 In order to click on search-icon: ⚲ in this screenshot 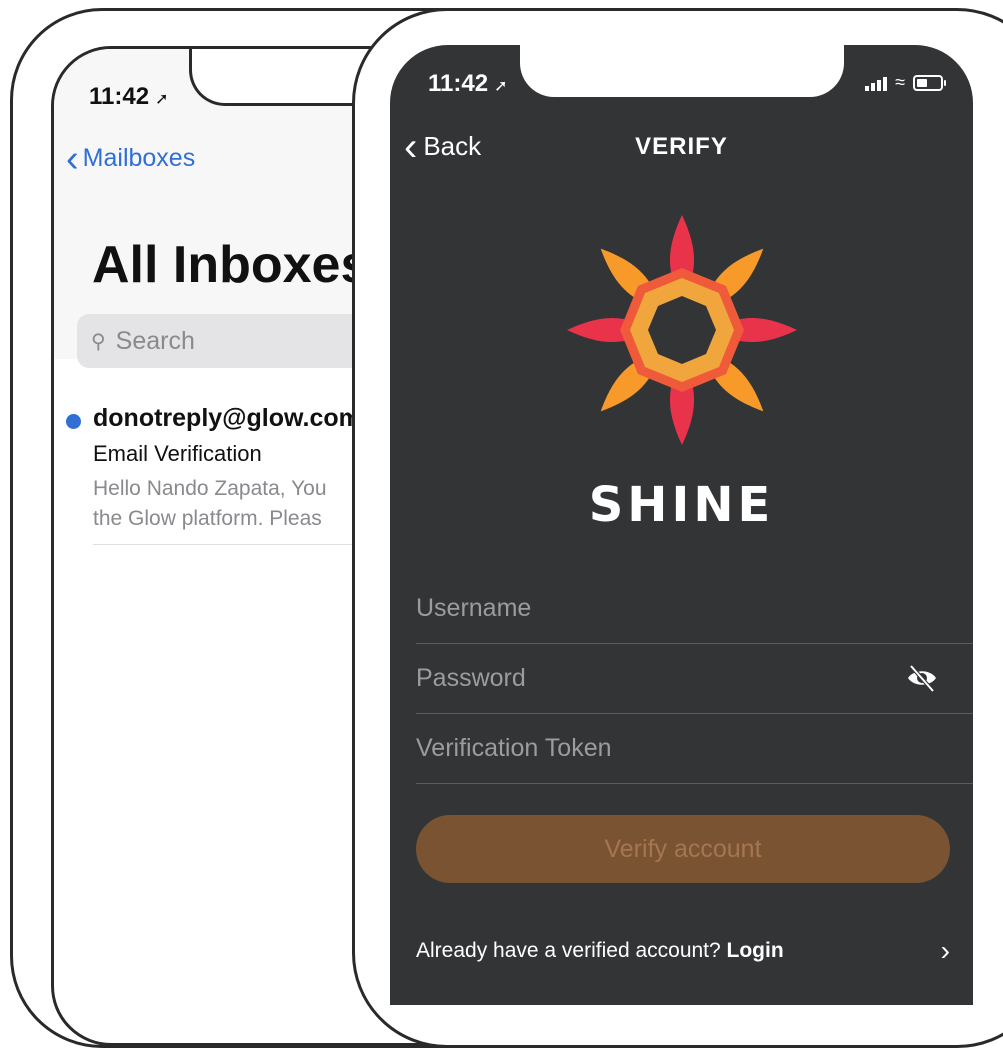, I will do `click(98, 341)`.